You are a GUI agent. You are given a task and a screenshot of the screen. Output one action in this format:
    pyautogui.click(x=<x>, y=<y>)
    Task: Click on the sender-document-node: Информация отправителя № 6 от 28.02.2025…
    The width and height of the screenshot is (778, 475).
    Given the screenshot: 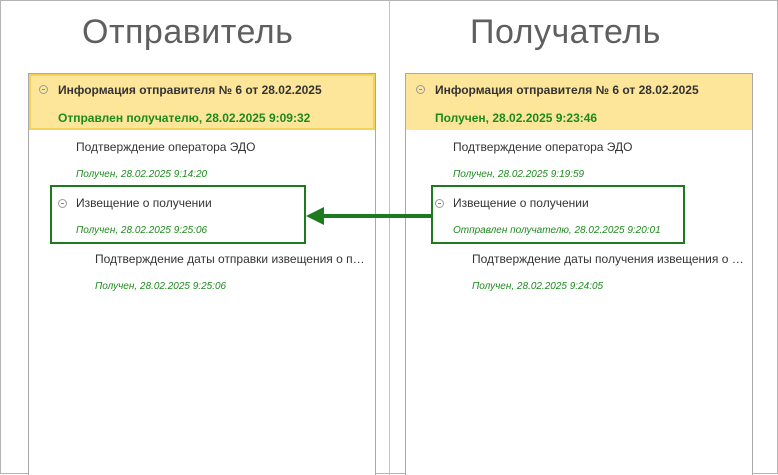 What is the action you would take?
    pyautogui.click(x=202, y=102)
    